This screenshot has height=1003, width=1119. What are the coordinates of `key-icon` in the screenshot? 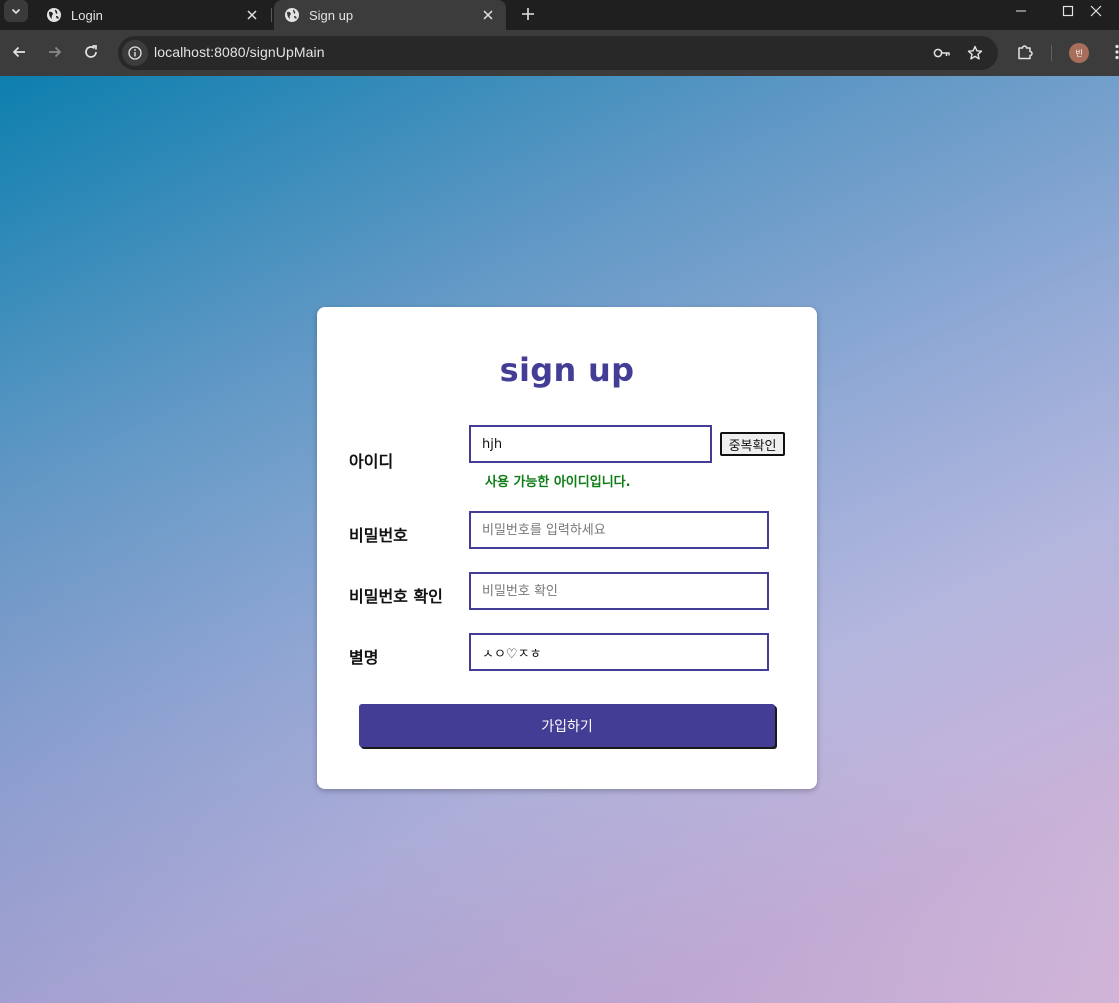 It's located at (941, 53).